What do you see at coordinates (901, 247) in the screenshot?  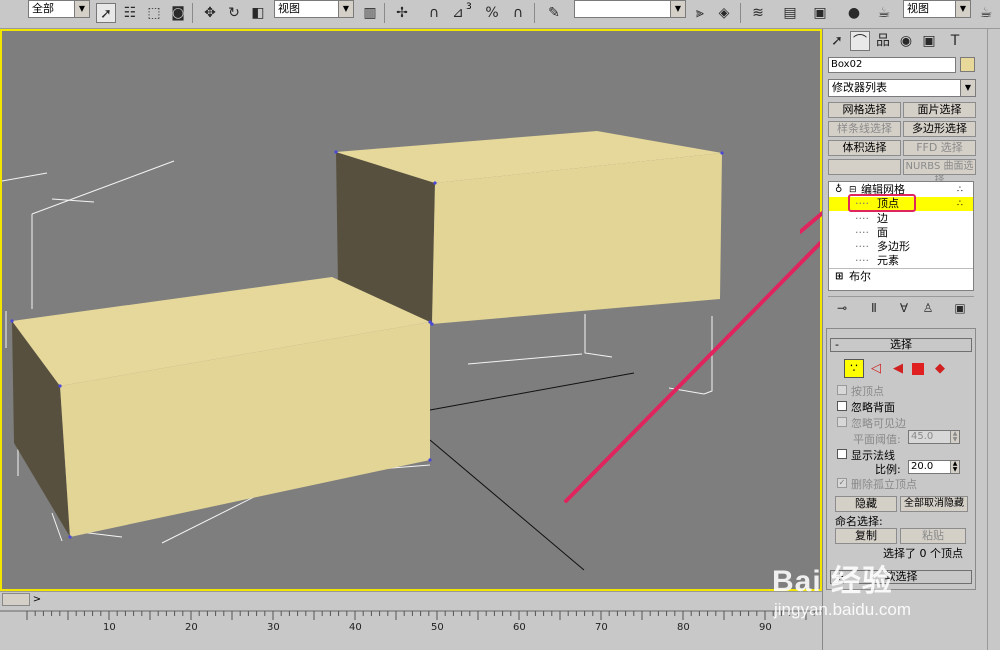 I see `stack-subitem-polygon: ···· 多边形` at bounding box center [901, 247].